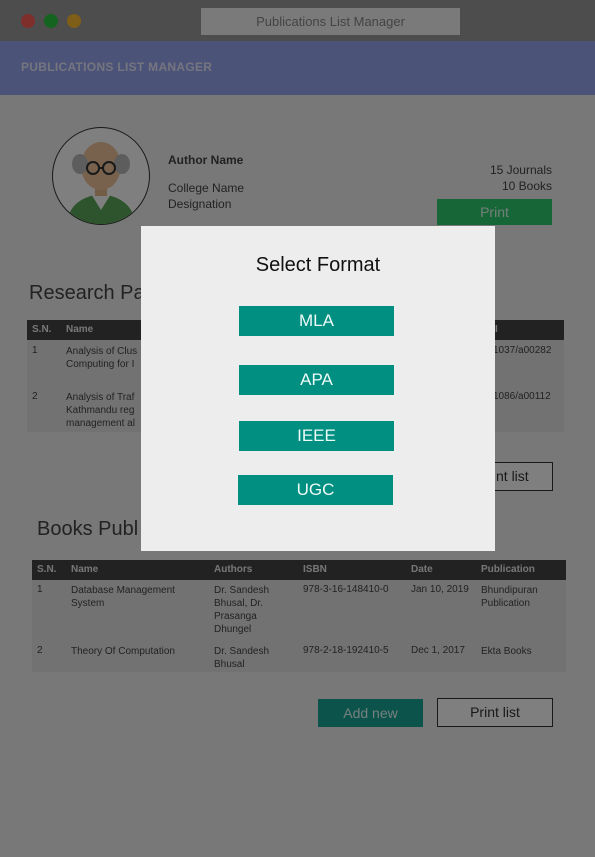 The width and height of the screenshot is (595, 857). What do you see at coordinates (316, 380) in the screenshot?
I see `format-apa-button: APA` at bounding box center [316, 380].